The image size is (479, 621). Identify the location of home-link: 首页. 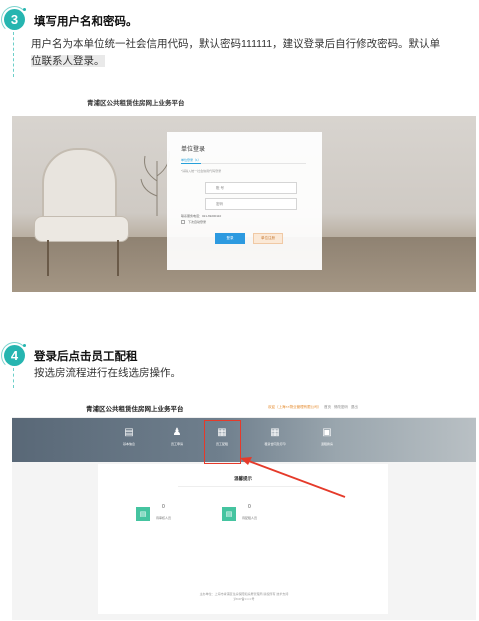
(327, 407).